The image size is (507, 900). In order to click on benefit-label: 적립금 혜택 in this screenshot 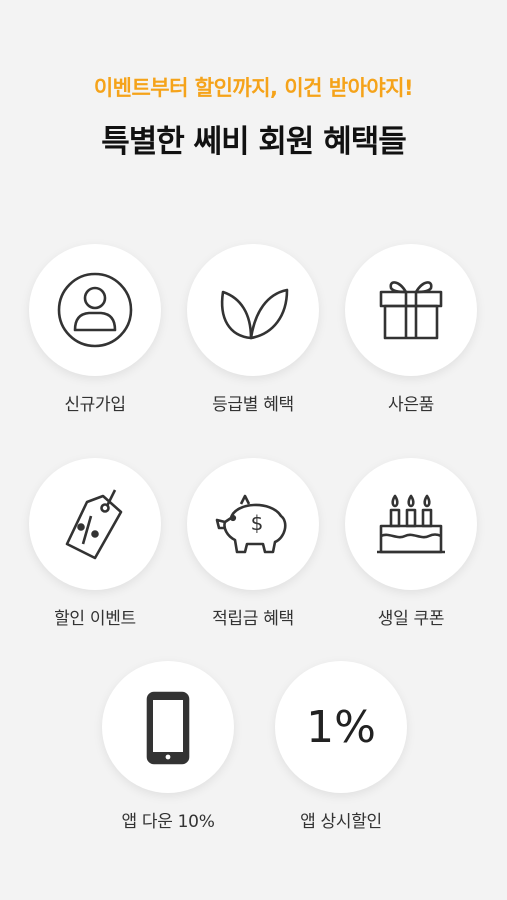, I will do `click(253, 619)`.